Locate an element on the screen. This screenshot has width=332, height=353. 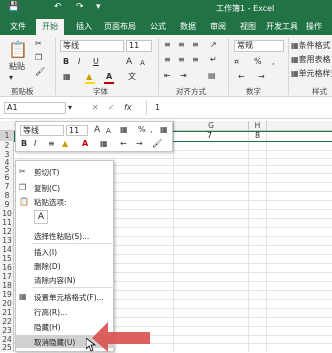
decrease-indent-icon: ⇤ is located at coordinates (167, 76).